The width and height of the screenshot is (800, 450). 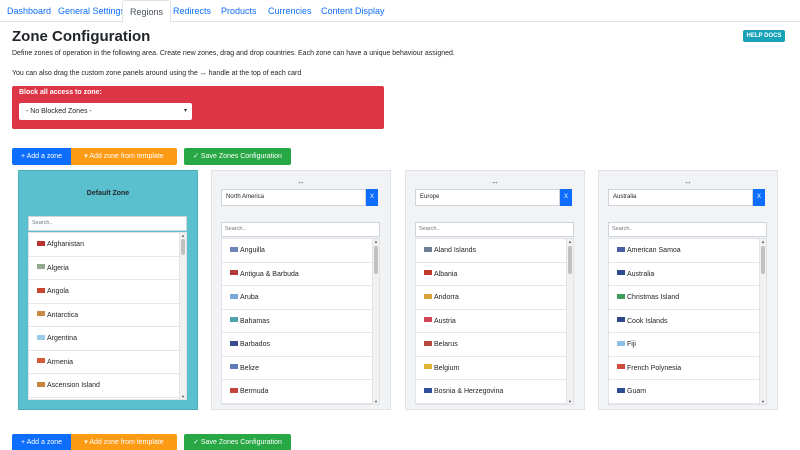 I want to click on block-zone-label: Block all access to zone:, so click(x=60, y=92).